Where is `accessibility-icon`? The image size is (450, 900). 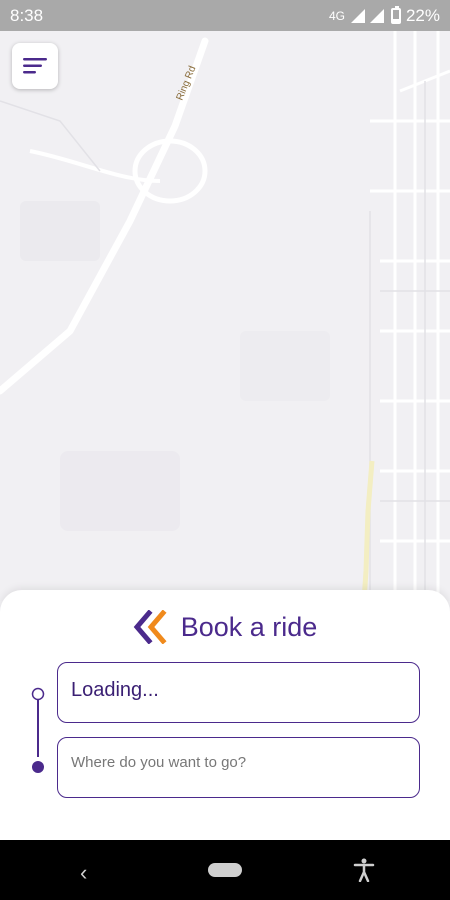 accessibility-icon is located at coordinates (364, 870).